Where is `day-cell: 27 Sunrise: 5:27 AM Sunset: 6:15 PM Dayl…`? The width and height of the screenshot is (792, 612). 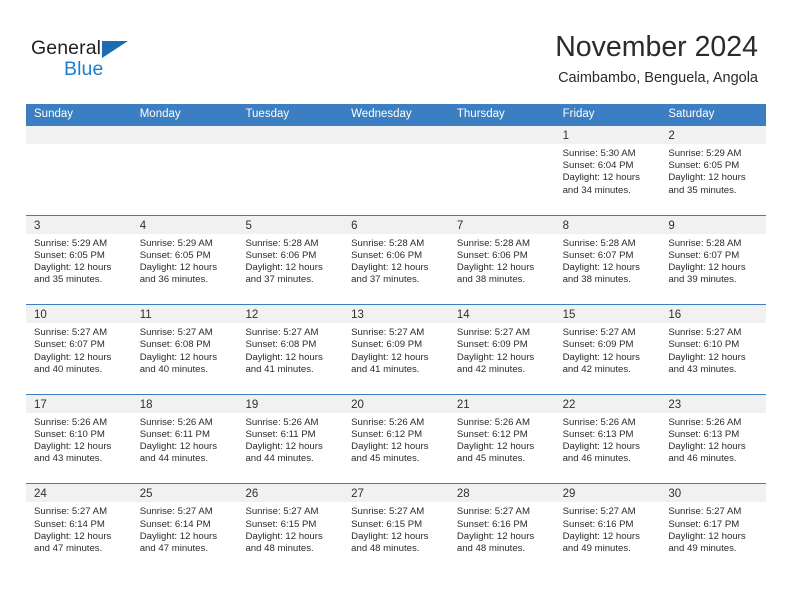 day-cell: 27 Sunrise: 5:27 AM Sunset: 6:15 PM Dayl… is located at coordinates (396, 528).